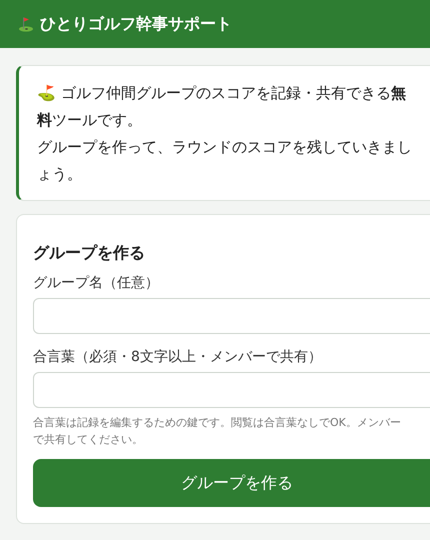 The width and height of the screenshot is (430, 540). What do you see at coordinates (96, 283) in the screenshot?
I see `field-label: グループ名（任意）` at bounding box center [96, 283].